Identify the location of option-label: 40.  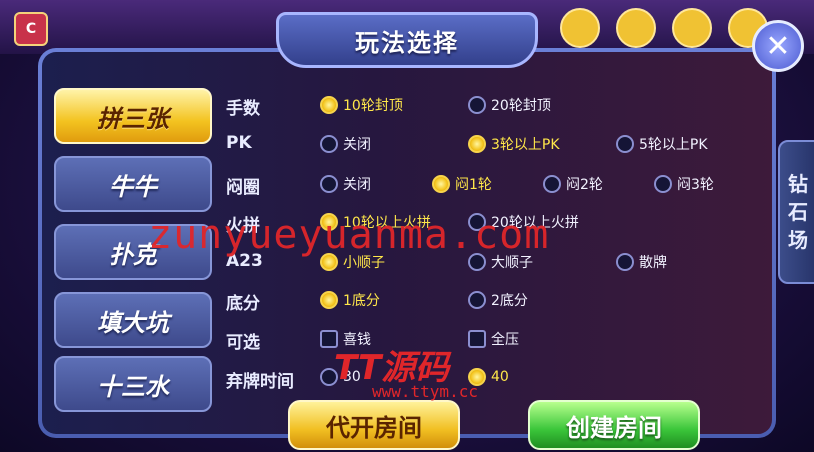
(500, 377).